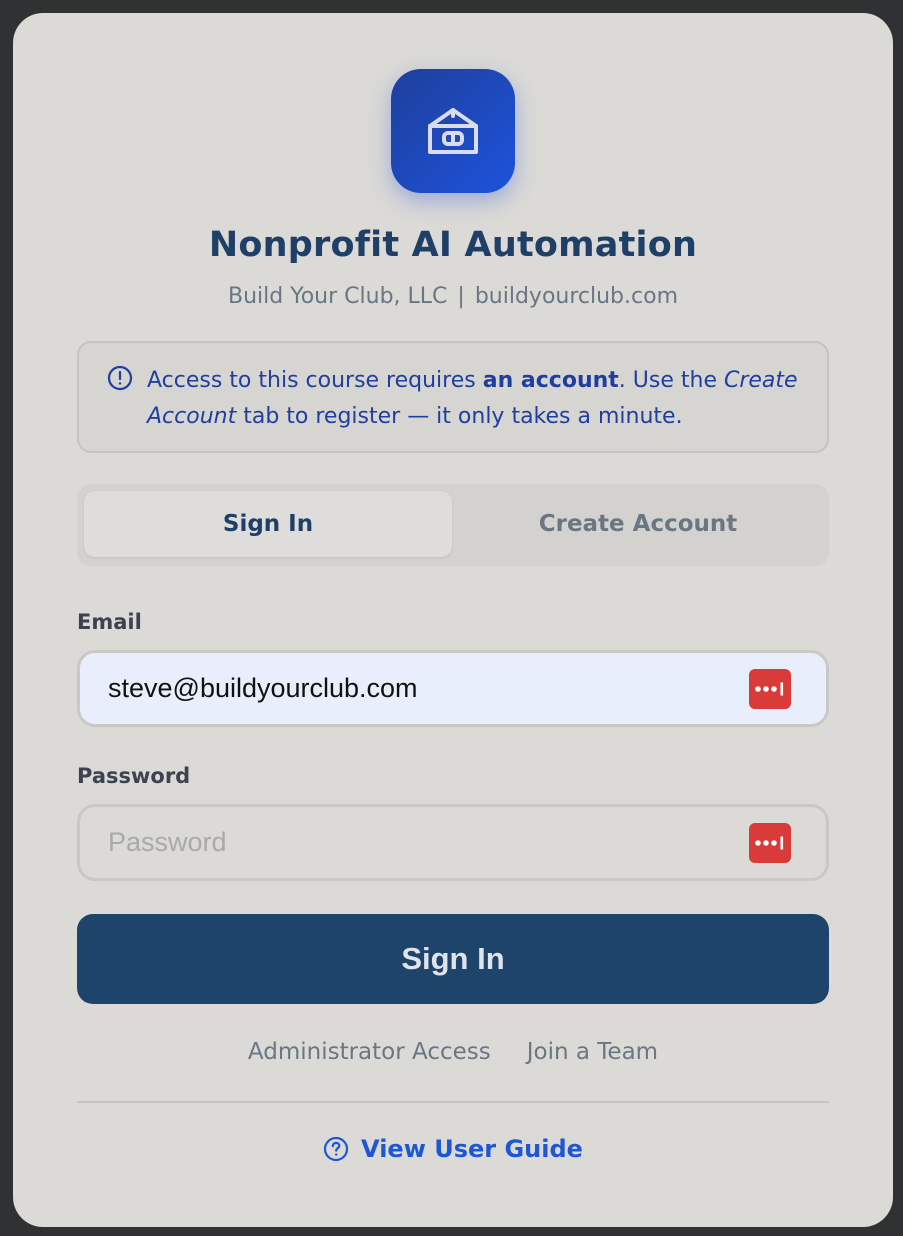 The height and width of the screenshot is (1236, 903). I want to click on join-team-link: Join a Team, so click(592, 1052).